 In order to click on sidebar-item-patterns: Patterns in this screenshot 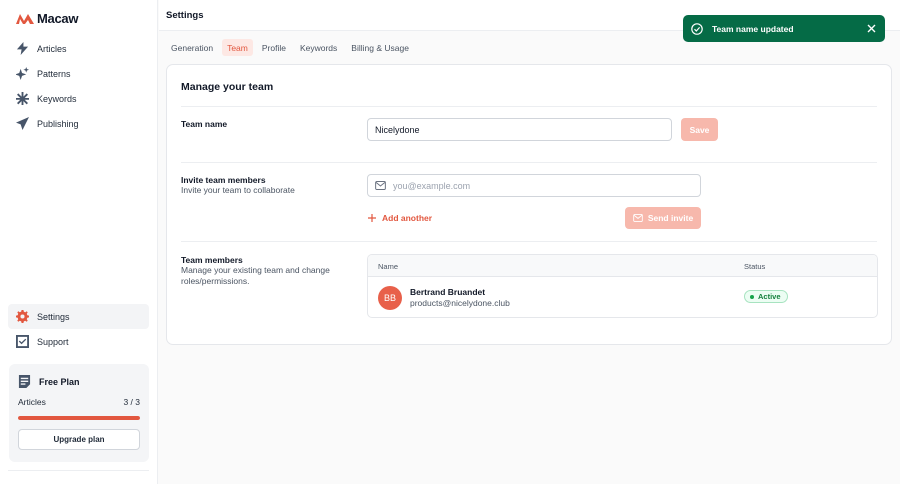, I will do `click(78, 73)`.